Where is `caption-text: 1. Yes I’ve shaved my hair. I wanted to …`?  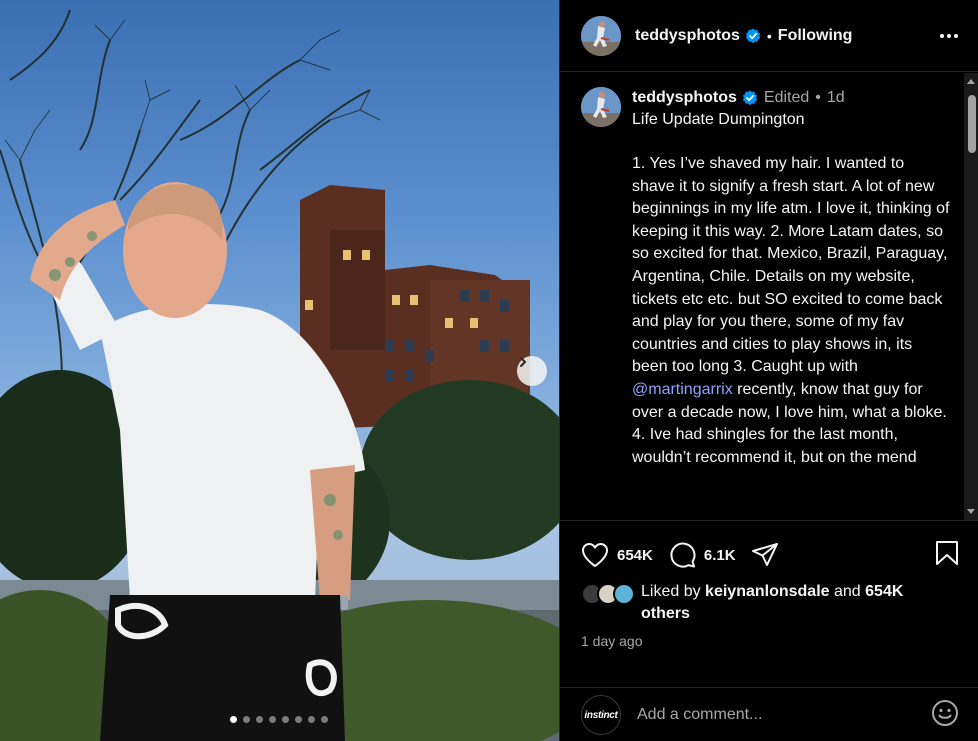
caption-text: 1. Yes I’ve shaved my hair. I wanted to … is located at coordinates (791, 311).